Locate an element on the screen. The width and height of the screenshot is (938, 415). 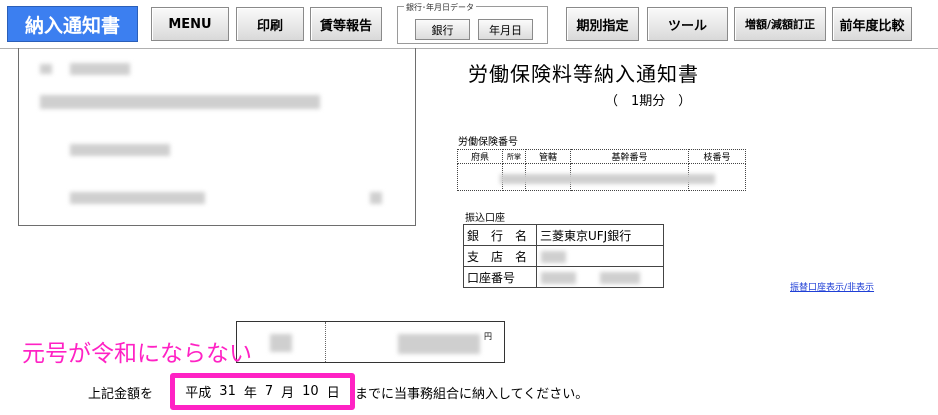
payment-year-unit: 年 is located at coordinates (250, 393).